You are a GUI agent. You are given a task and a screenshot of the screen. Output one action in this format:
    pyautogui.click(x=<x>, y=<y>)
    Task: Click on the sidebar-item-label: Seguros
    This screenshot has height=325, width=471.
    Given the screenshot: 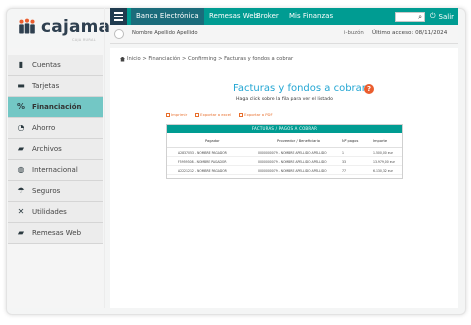 What is the action you would take?
    pyautogui.click(x=46, y=191)
    